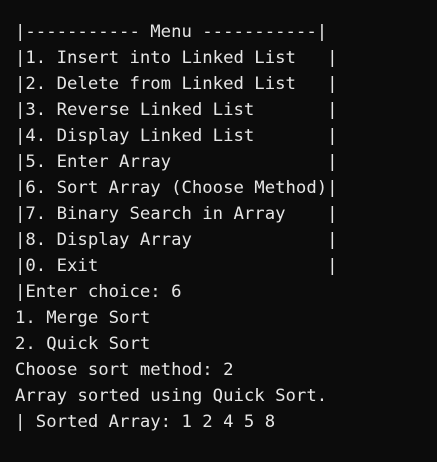  I want to click on menu-item-enter-array: |5. Enter Array |, so click(176, 162).